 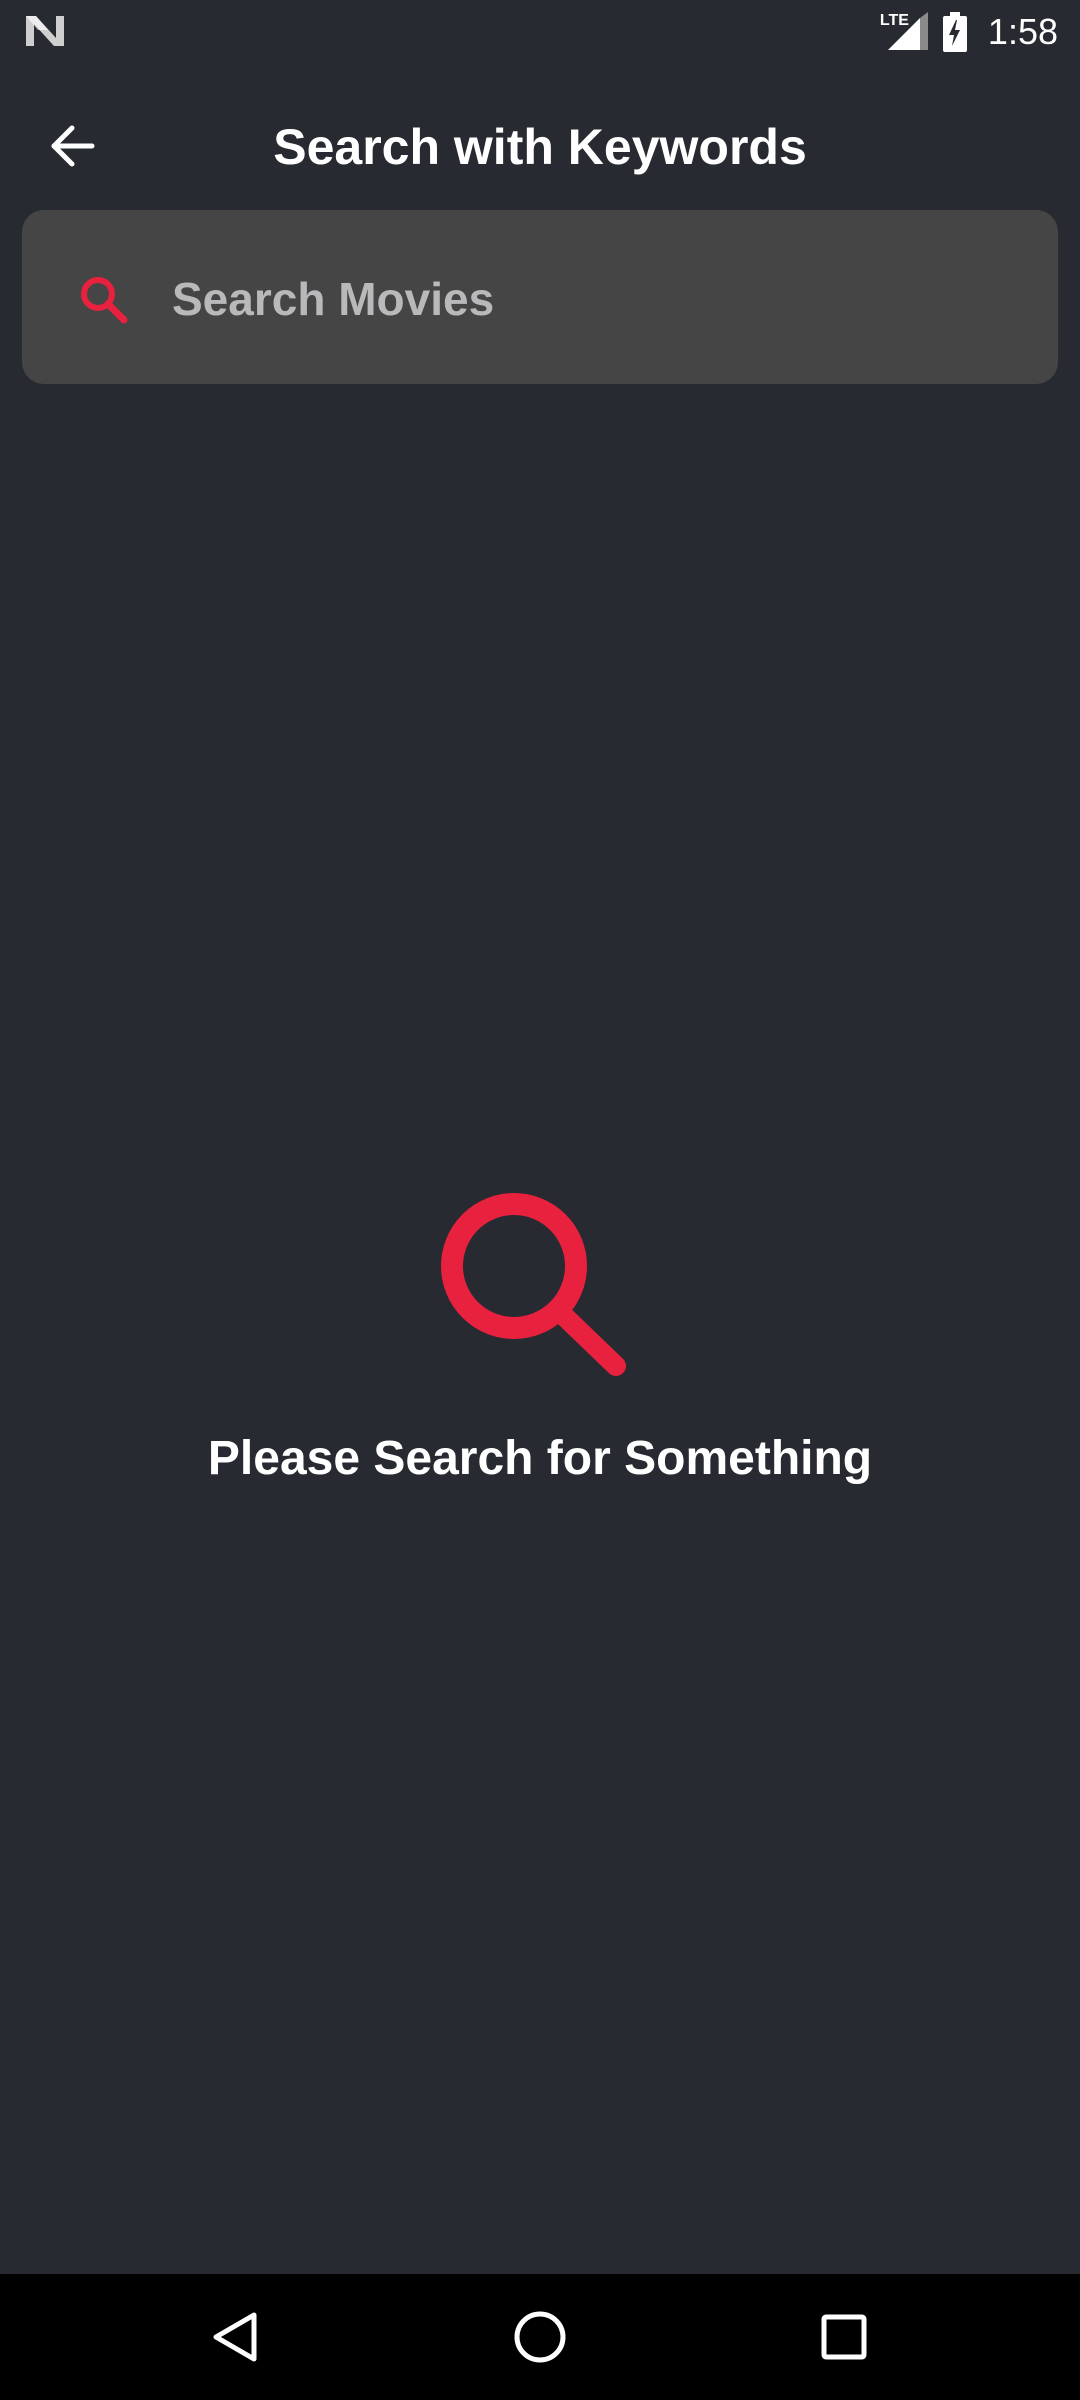 I want to click on page-title: Search with Keywords, so click(x=540, y=147).